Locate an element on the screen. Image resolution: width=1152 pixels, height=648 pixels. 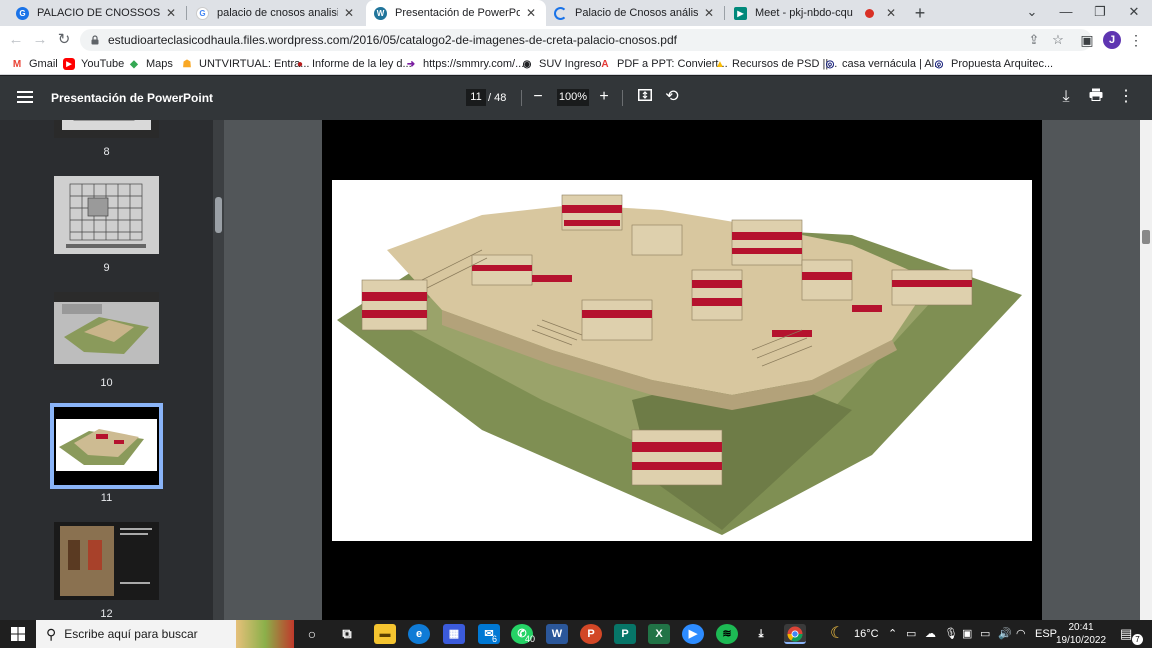
tab-meet: ▶ Meet - pkj-nbdo-cqu ✕ is located at coordinates (816, 13).